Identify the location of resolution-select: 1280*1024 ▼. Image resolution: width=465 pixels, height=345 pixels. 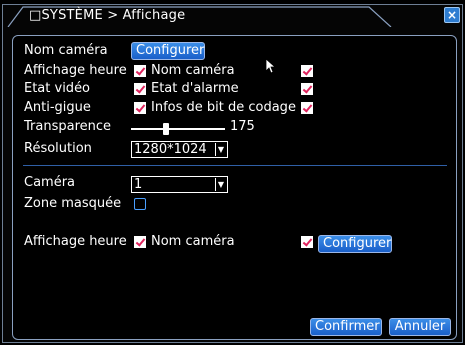
(179, 149).